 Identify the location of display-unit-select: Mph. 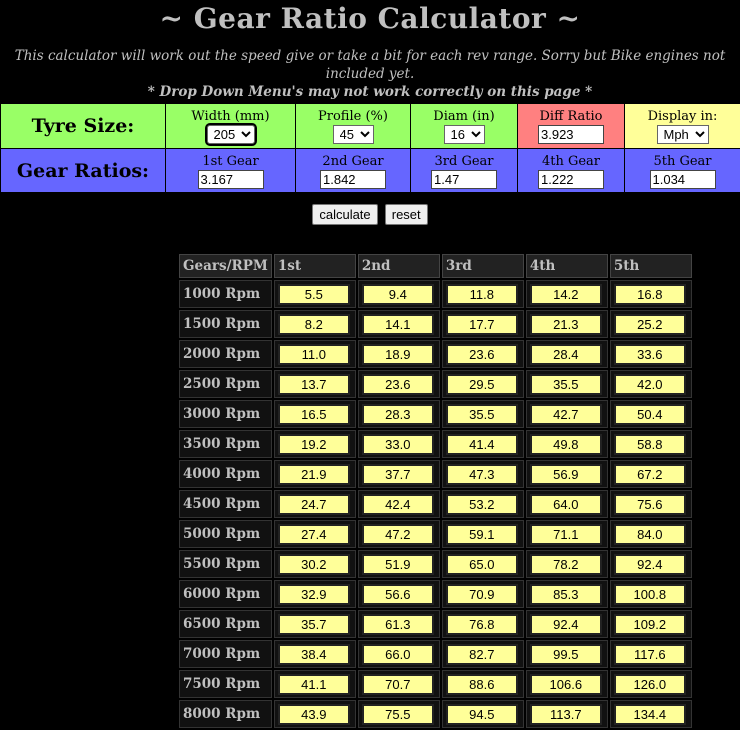
(683, 134).